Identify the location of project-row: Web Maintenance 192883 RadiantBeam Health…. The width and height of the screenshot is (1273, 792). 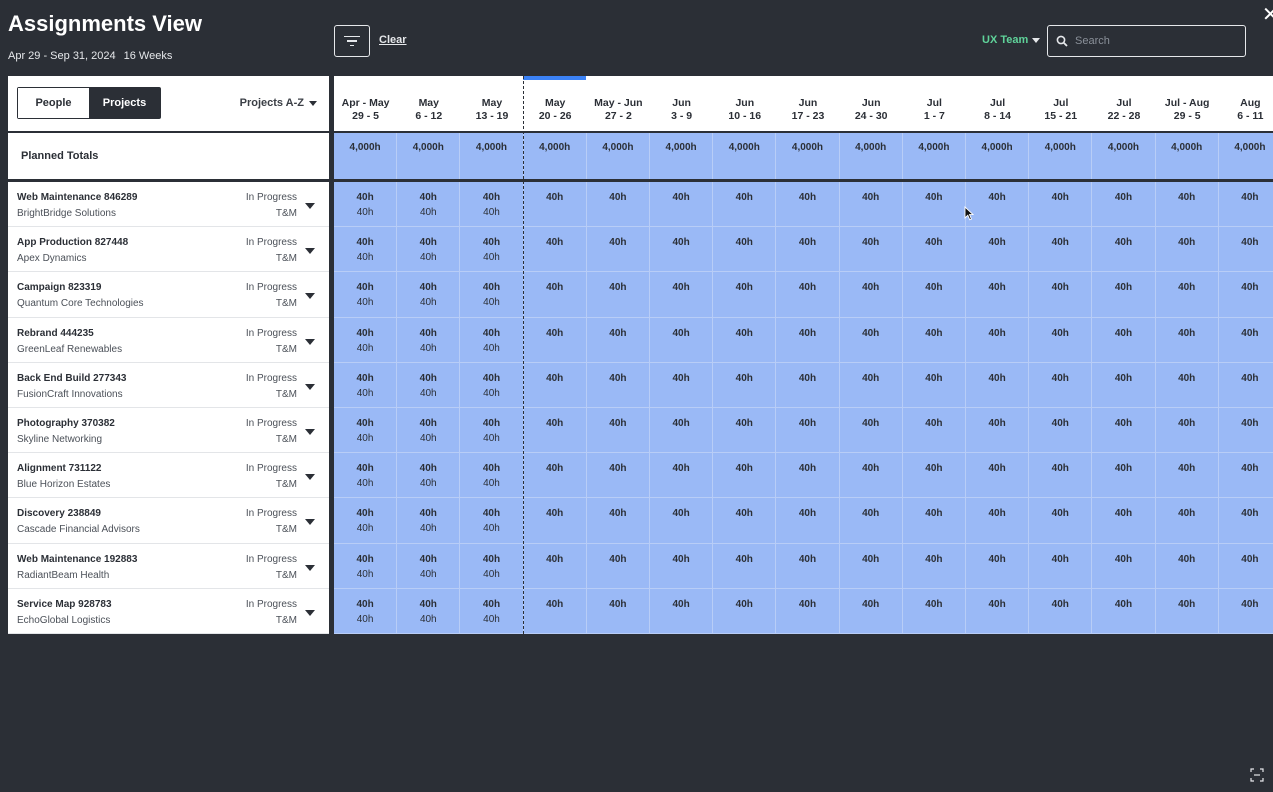
(168, 566).